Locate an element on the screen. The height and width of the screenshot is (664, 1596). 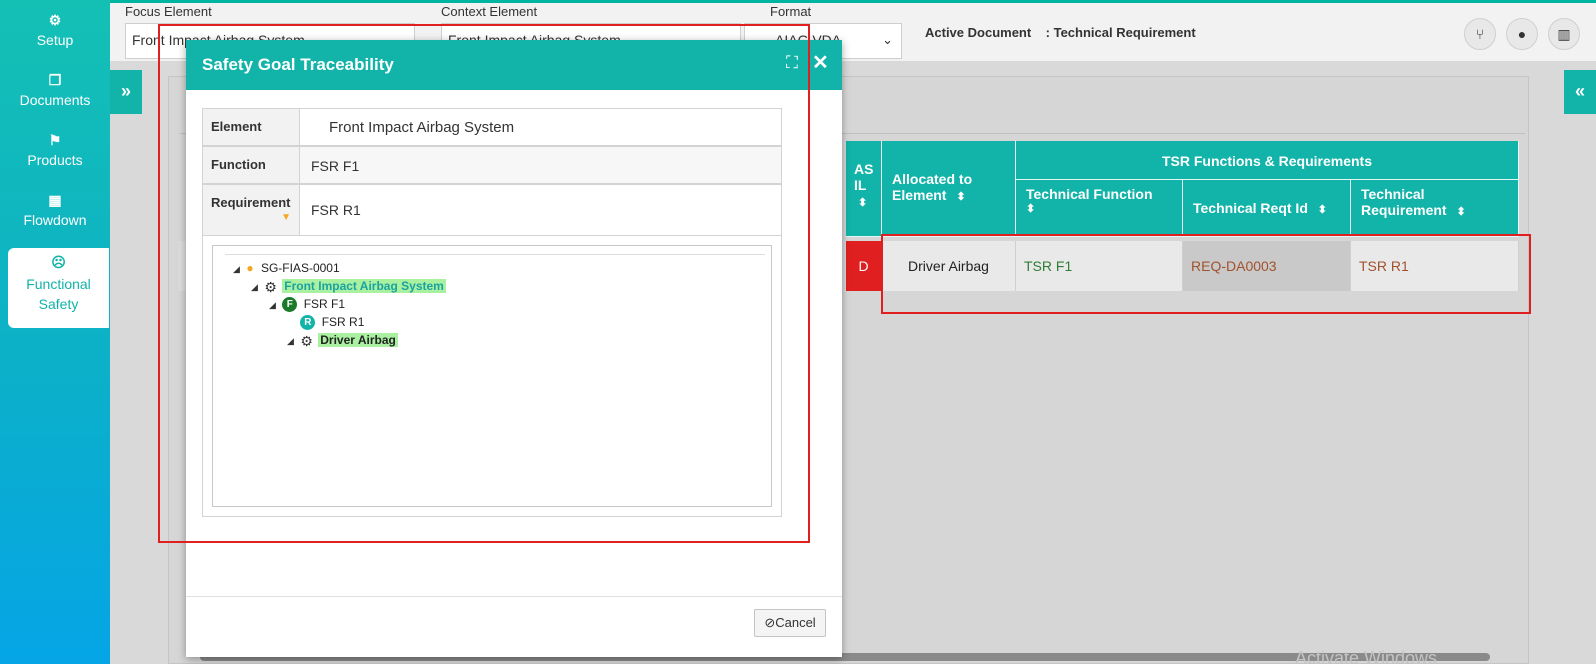
close-icon: ✕ is located at coordinates (820, 62).